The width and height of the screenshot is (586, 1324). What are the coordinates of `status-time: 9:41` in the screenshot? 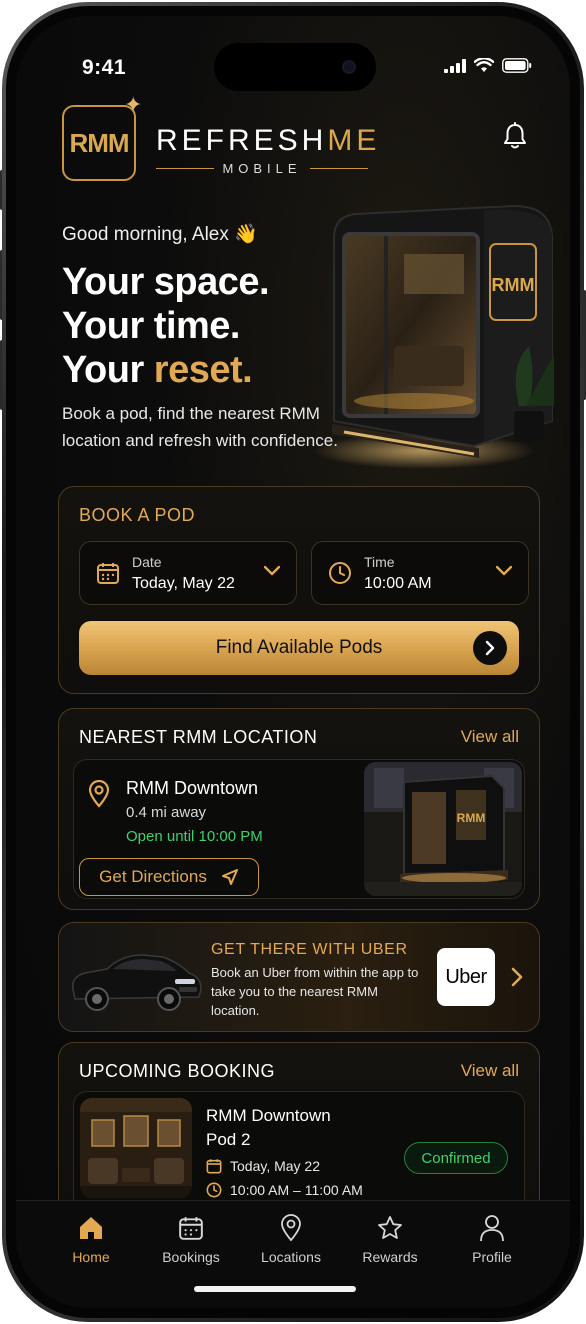 It's located at (104, 67).